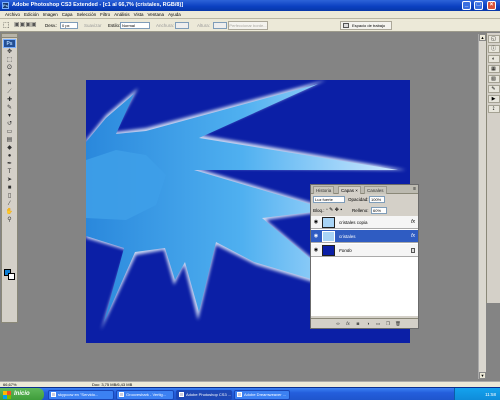  What do you see at coordinates (9, 220) in the screenshot?
I see `zoom-tool-icon: ⚲` at bounding box center [9, 220].